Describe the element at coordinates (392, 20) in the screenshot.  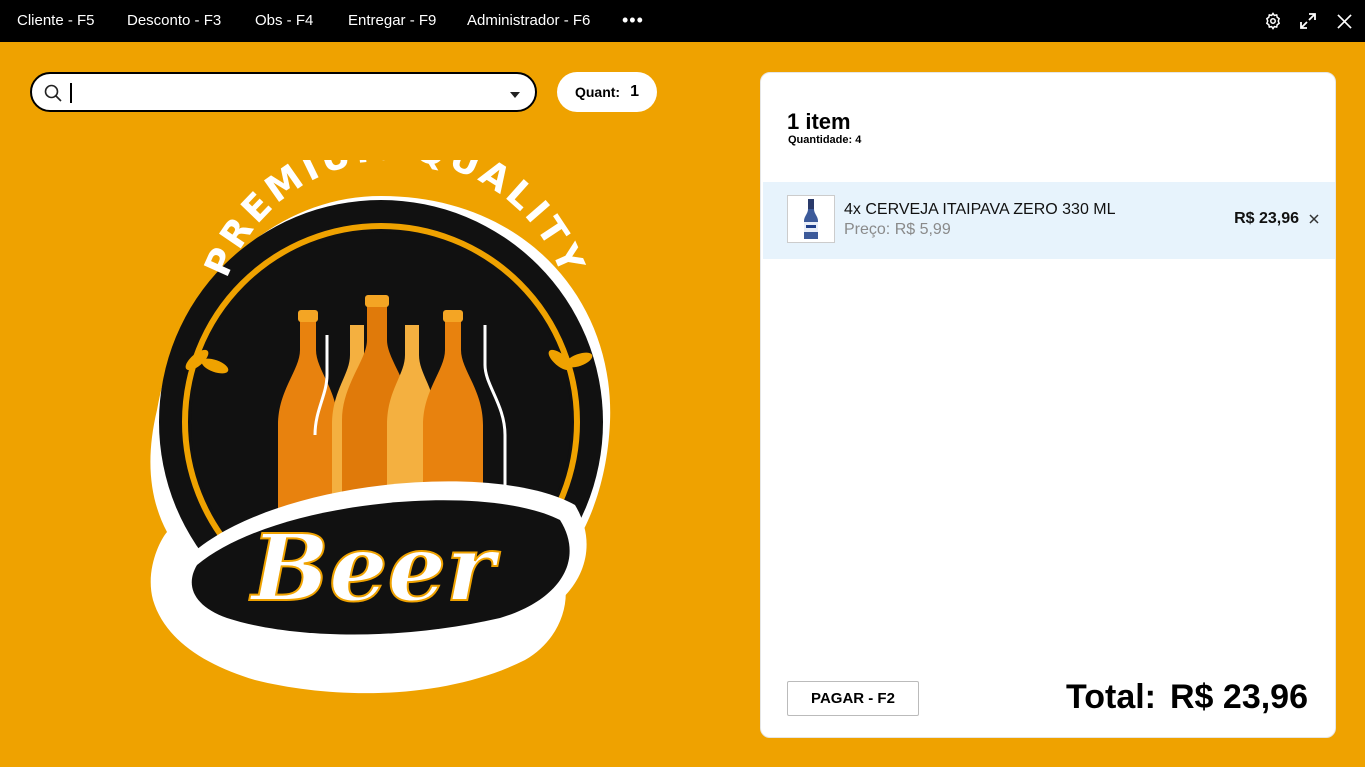
I see `menu-entregar: Entregar - F9` at that location.